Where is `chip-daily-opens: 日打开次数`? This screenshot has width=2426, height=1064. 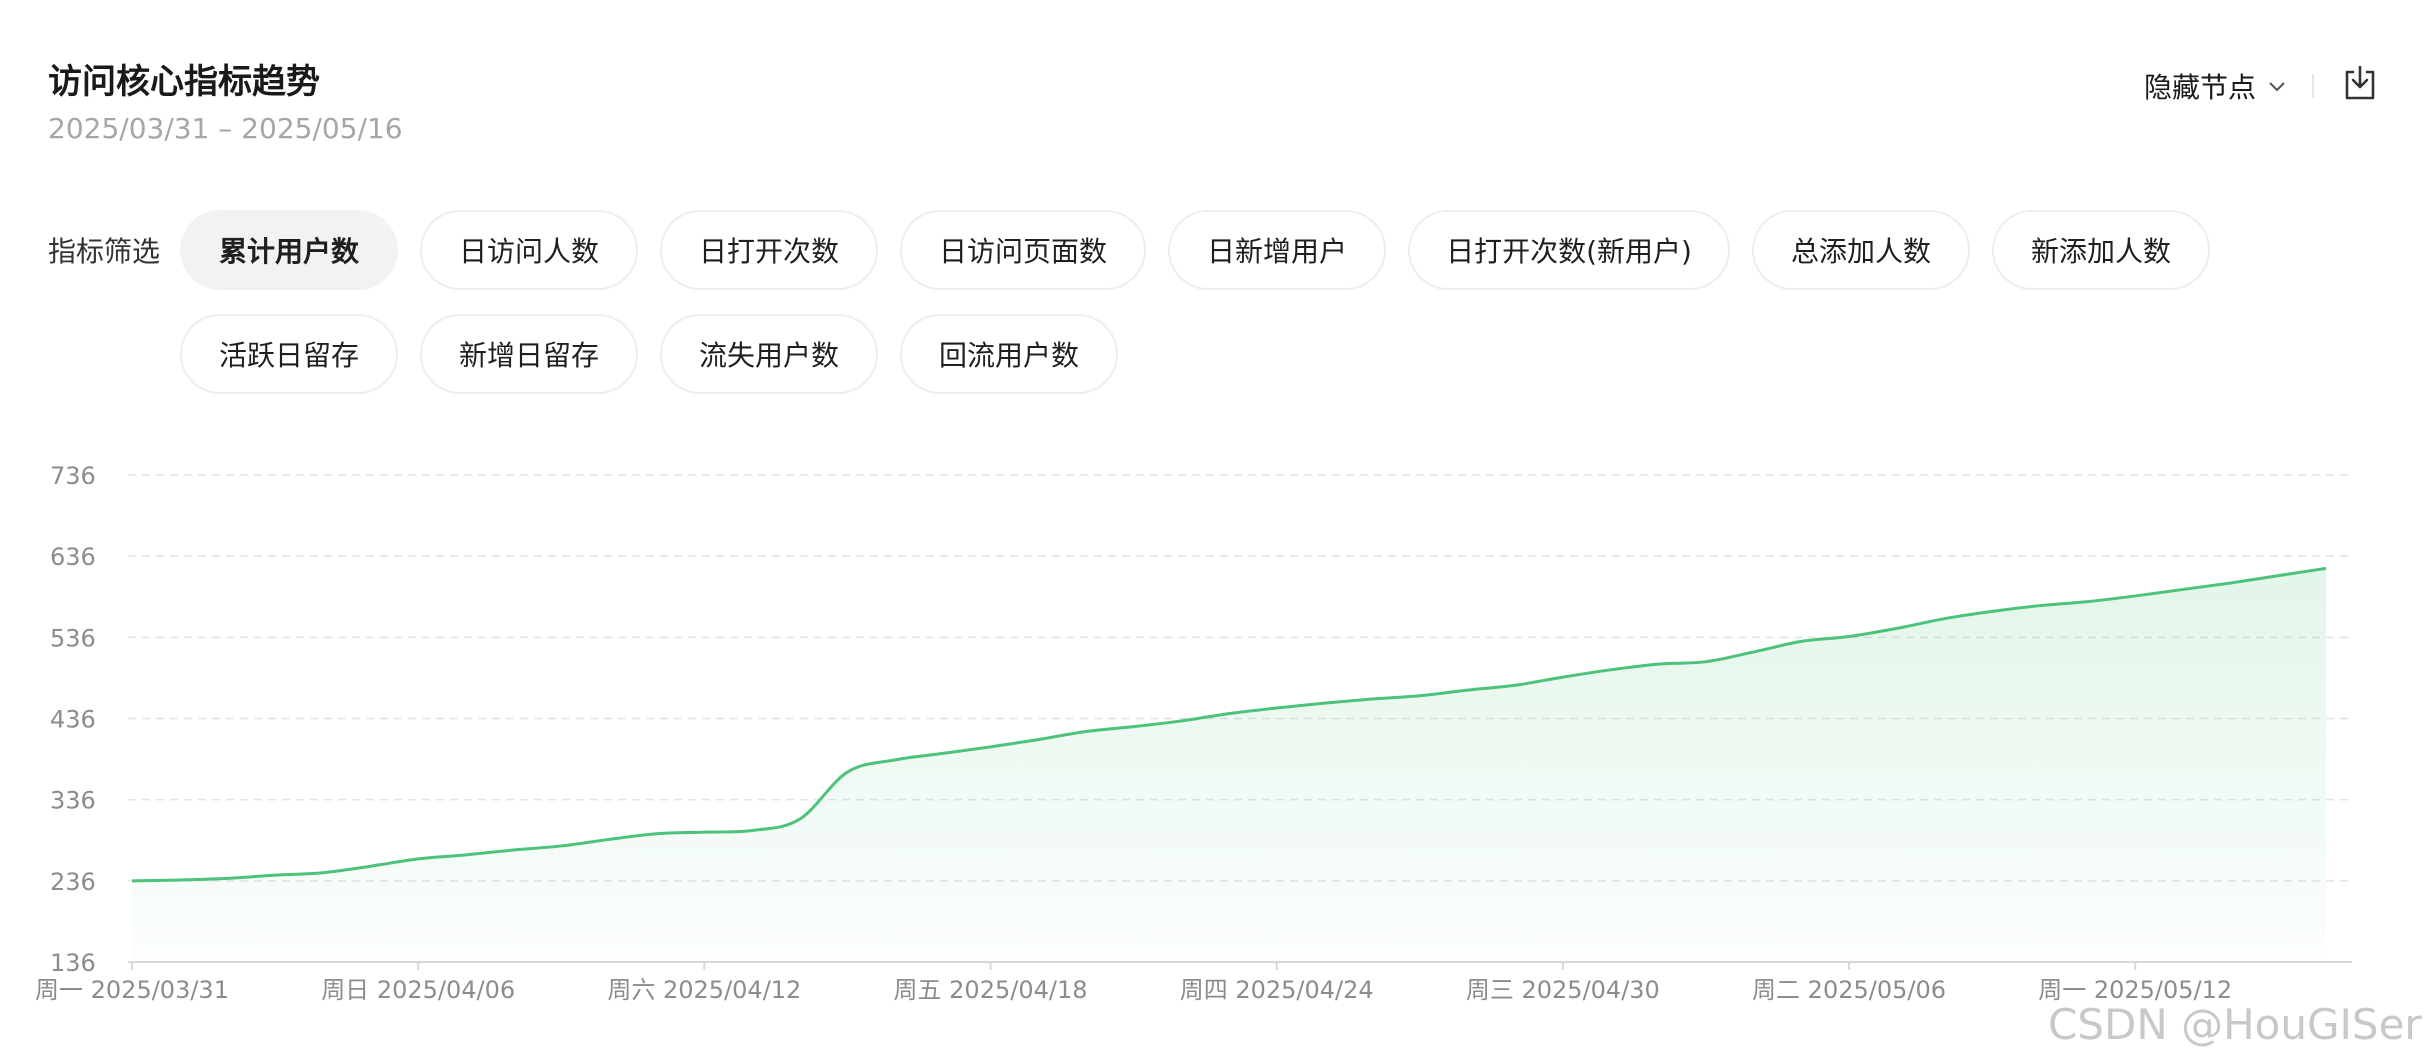
chip-daily-opens: 日打开次数 is located at coordinates (769, 250).